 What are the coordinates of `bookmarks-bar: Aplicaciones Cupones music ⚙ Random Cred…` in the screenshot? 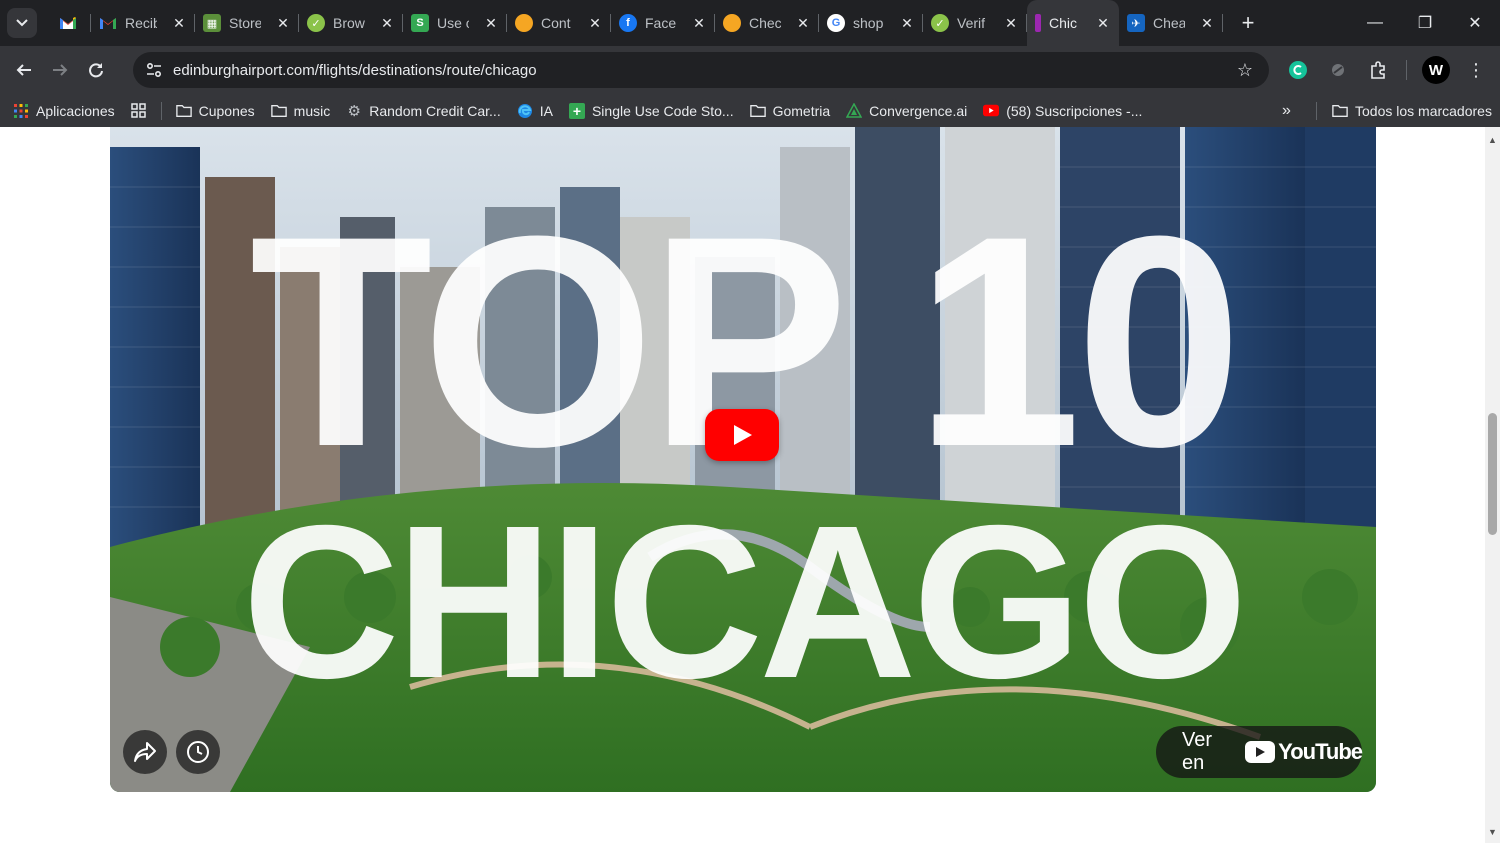 It's located at (750, 110).